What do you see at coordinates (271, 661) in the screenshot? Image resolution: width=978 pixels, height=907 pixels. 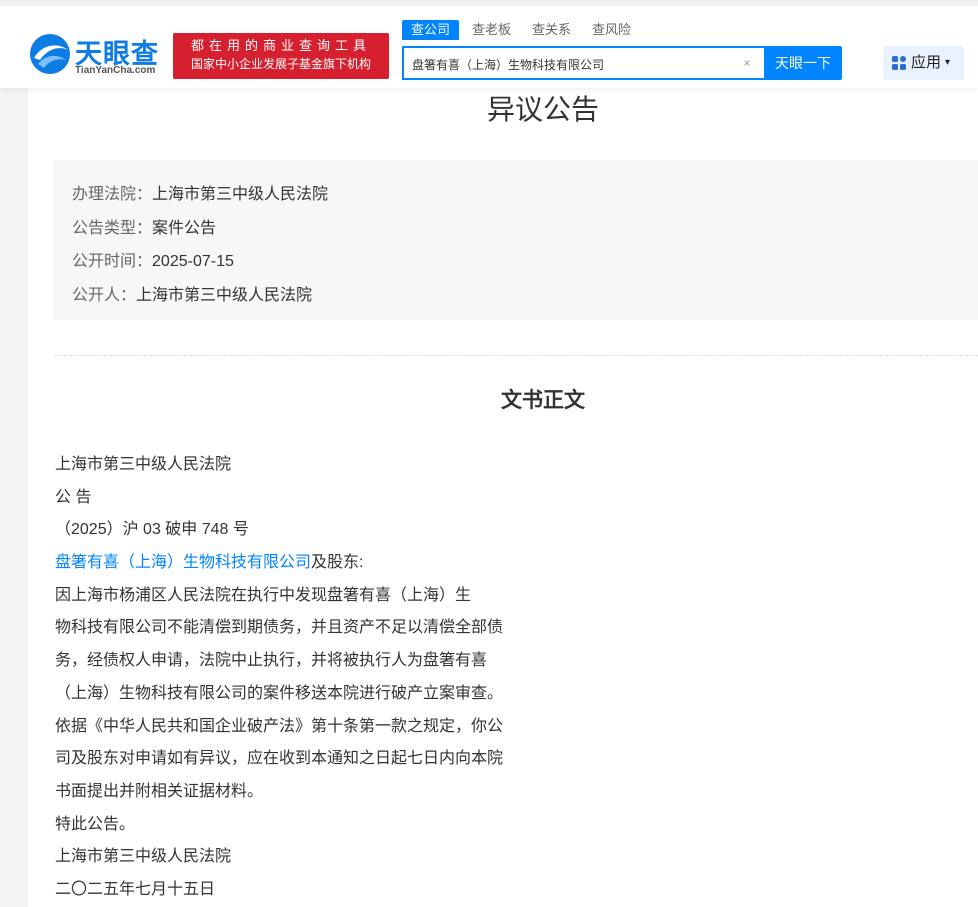 I see `body-line: 务，经债权人申请，法院中止执行，并将被执行人为盘箸有喜` at bounding box center [271, 661].